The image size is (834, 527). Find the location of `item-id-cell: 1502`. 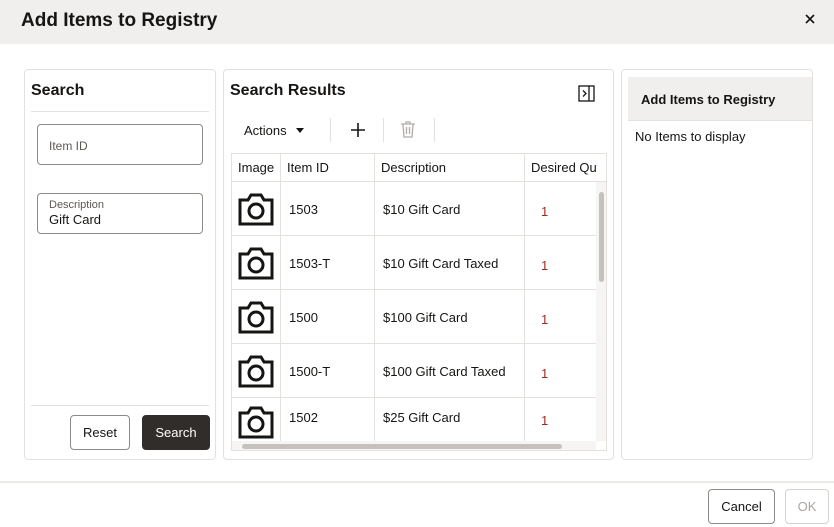

item-id-cell: 1502 is located at coordinates (328, 419).